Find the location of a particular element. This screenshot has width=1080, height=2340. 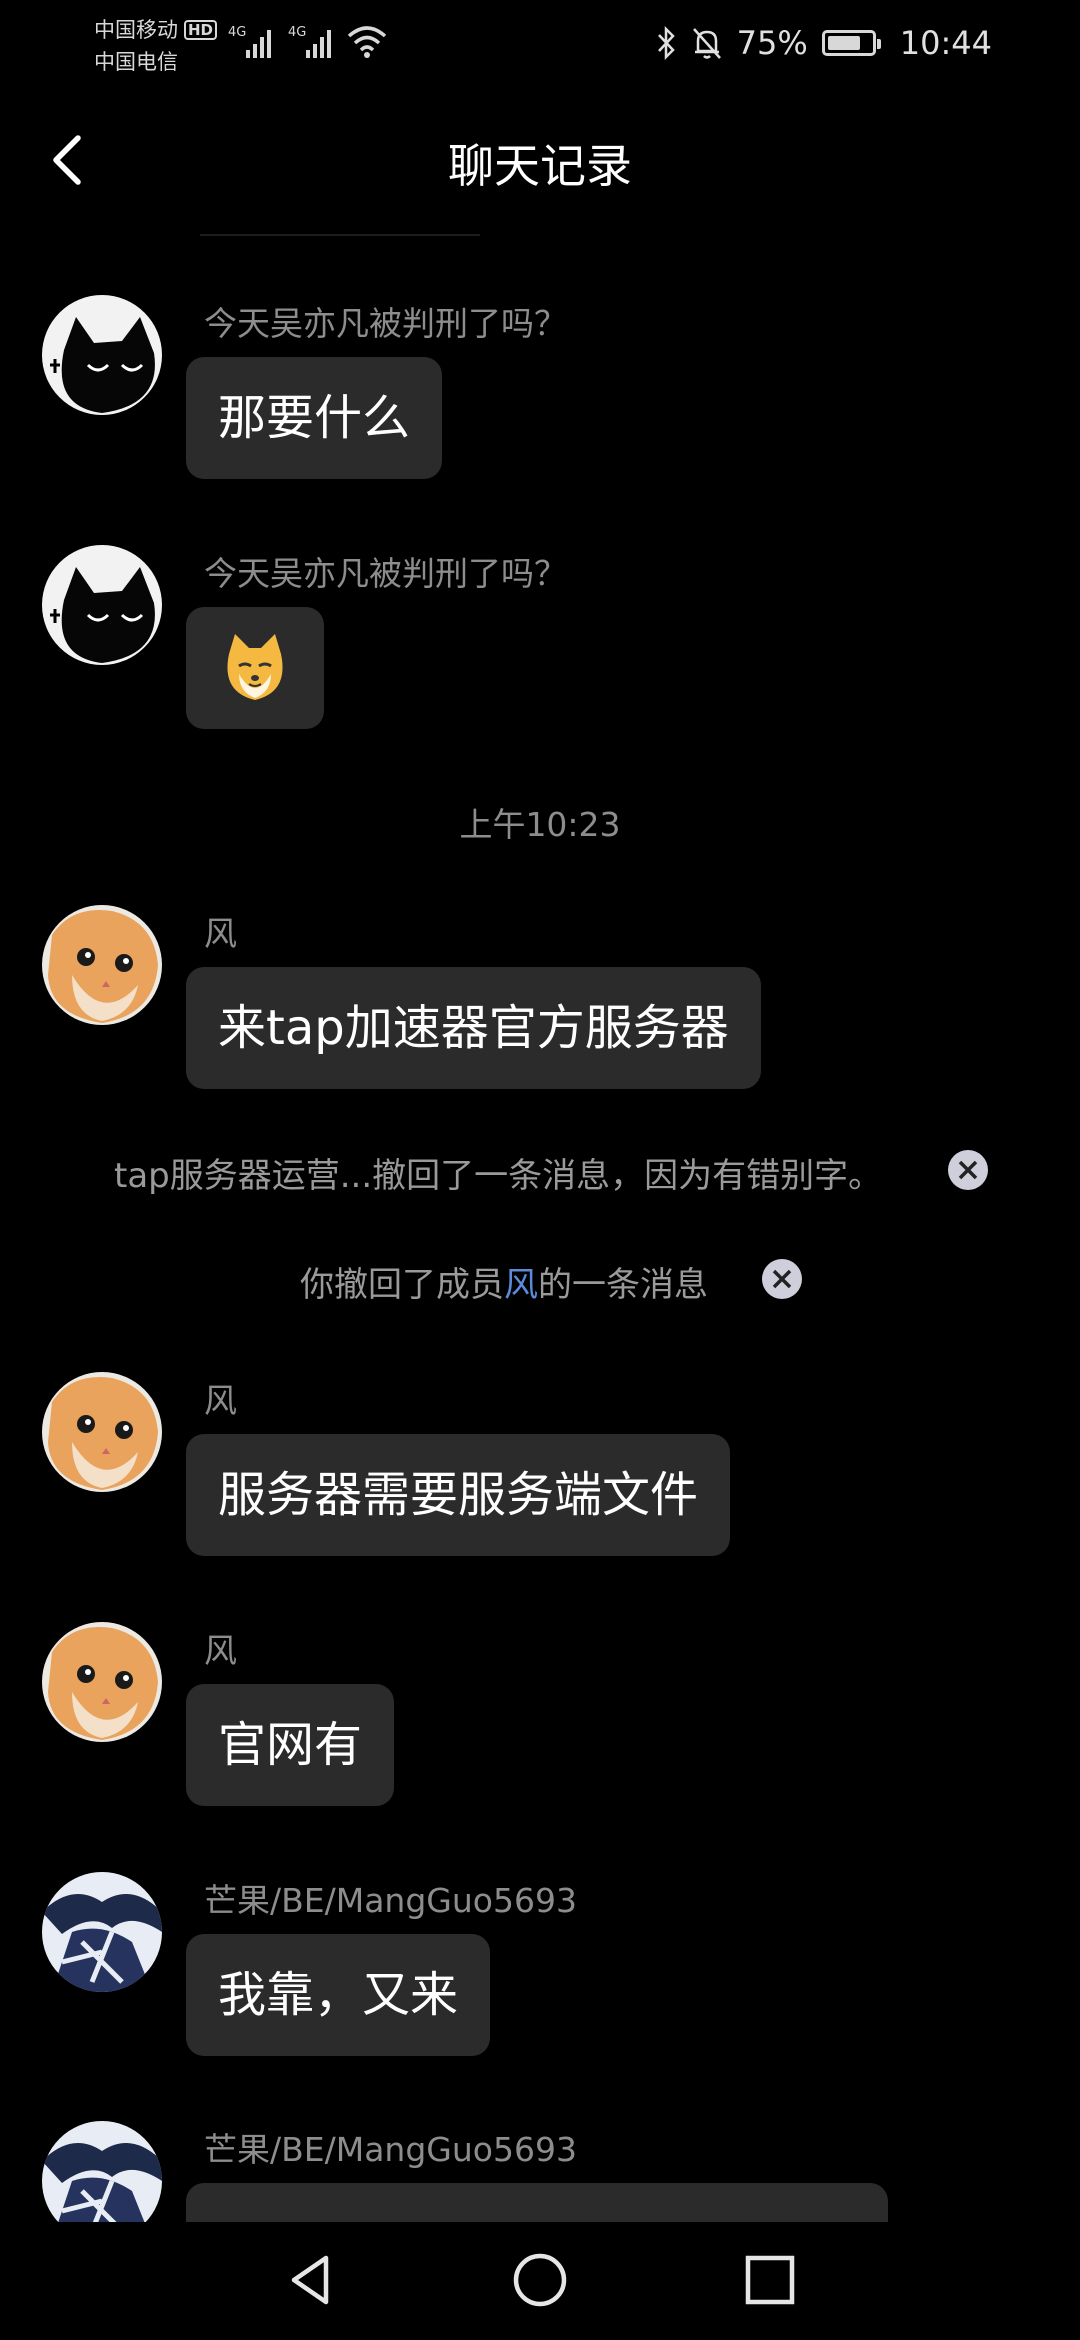

message-bubble: 来tap加速器官方服务器 is located at coordinates (473, 1028).